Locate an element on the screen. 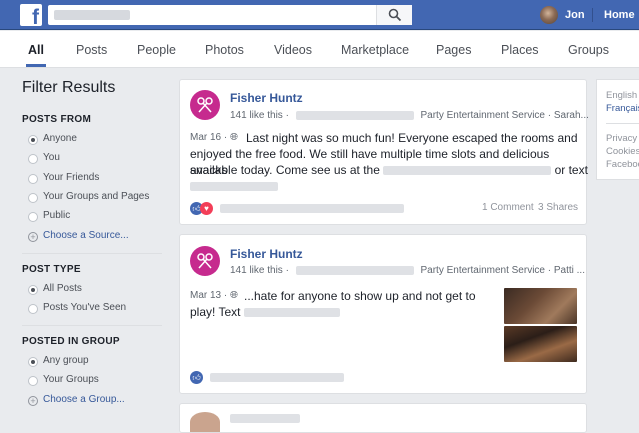  post-date: Mar 13 · 🌐︎ is located at coordinates (214, 295).